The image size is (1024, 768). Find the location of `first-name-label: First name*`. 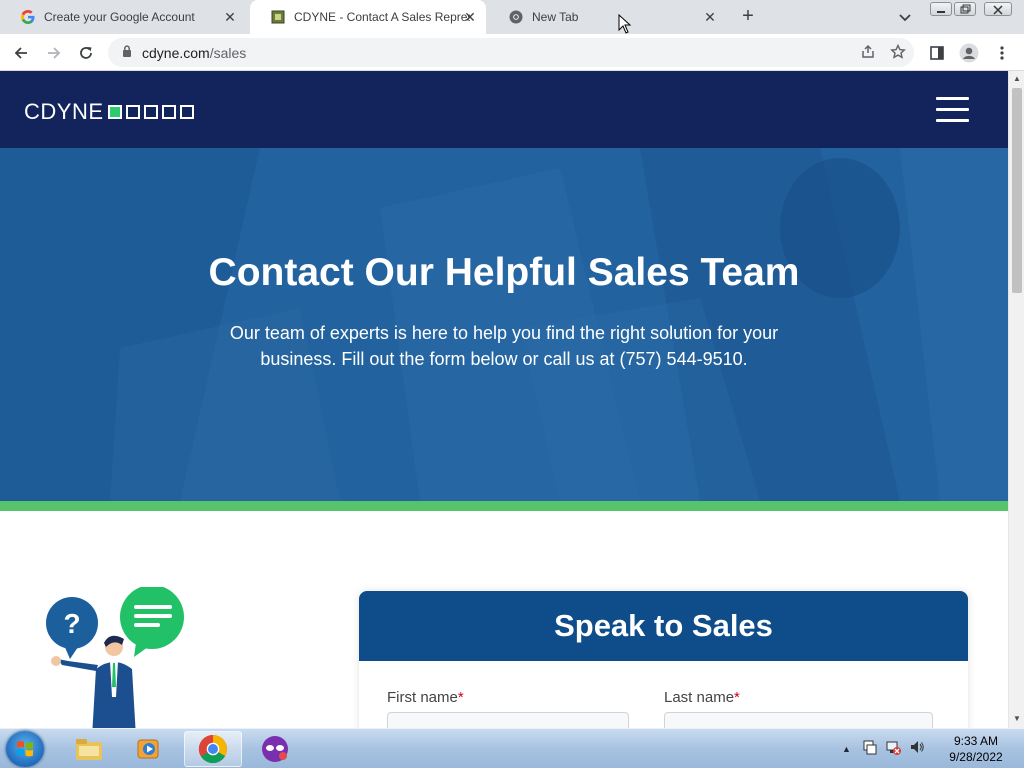

first-name-label: First name* is located at coordinates (425, 697).